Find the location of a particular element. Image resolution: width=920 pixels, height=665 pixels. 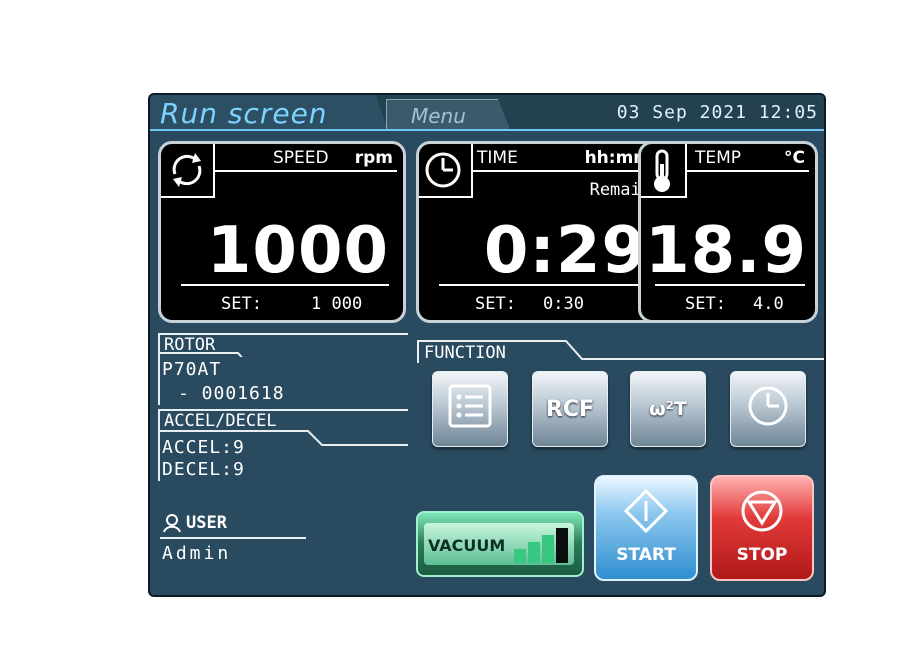

temp-unit: °C is located at coordinates (794, 158).